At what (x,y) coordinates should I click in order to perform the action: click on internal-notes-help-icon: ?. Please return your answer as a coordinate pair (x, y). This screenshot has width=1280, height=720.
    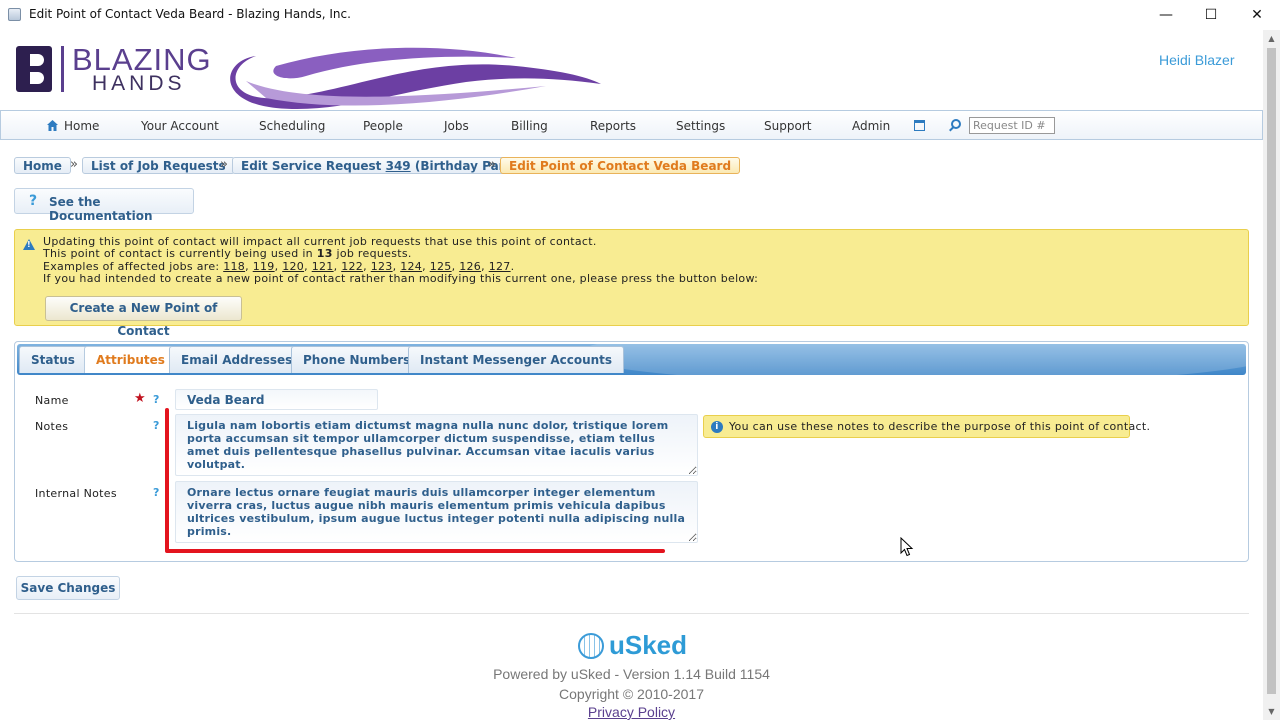
    Looking at the image, I should click on (156, 492).